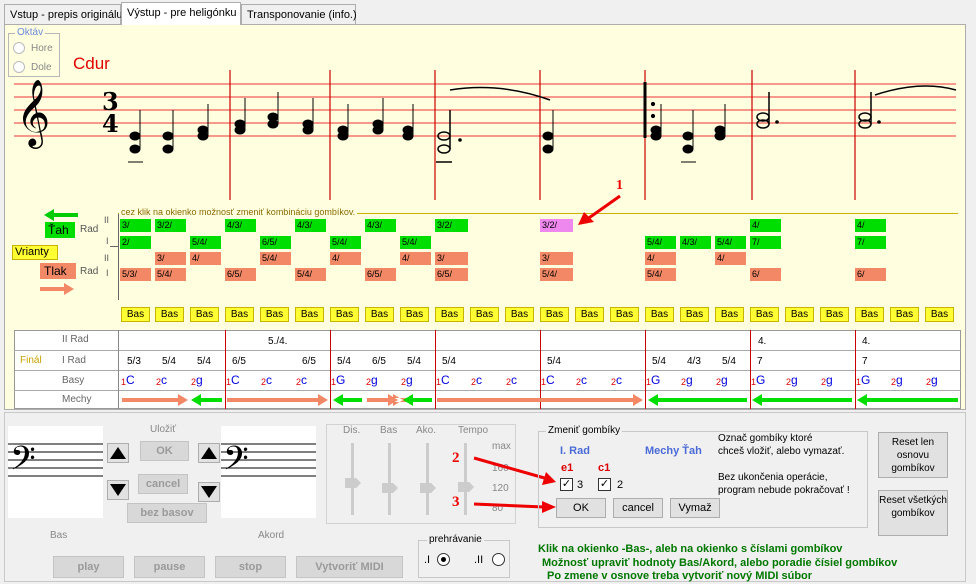 The width and height of the screenshot is (976, 584). Describe the element at coordinates (181, 13) in the screenshot. I see `tab-vystup: Výstup - pre heligónku` at that location.